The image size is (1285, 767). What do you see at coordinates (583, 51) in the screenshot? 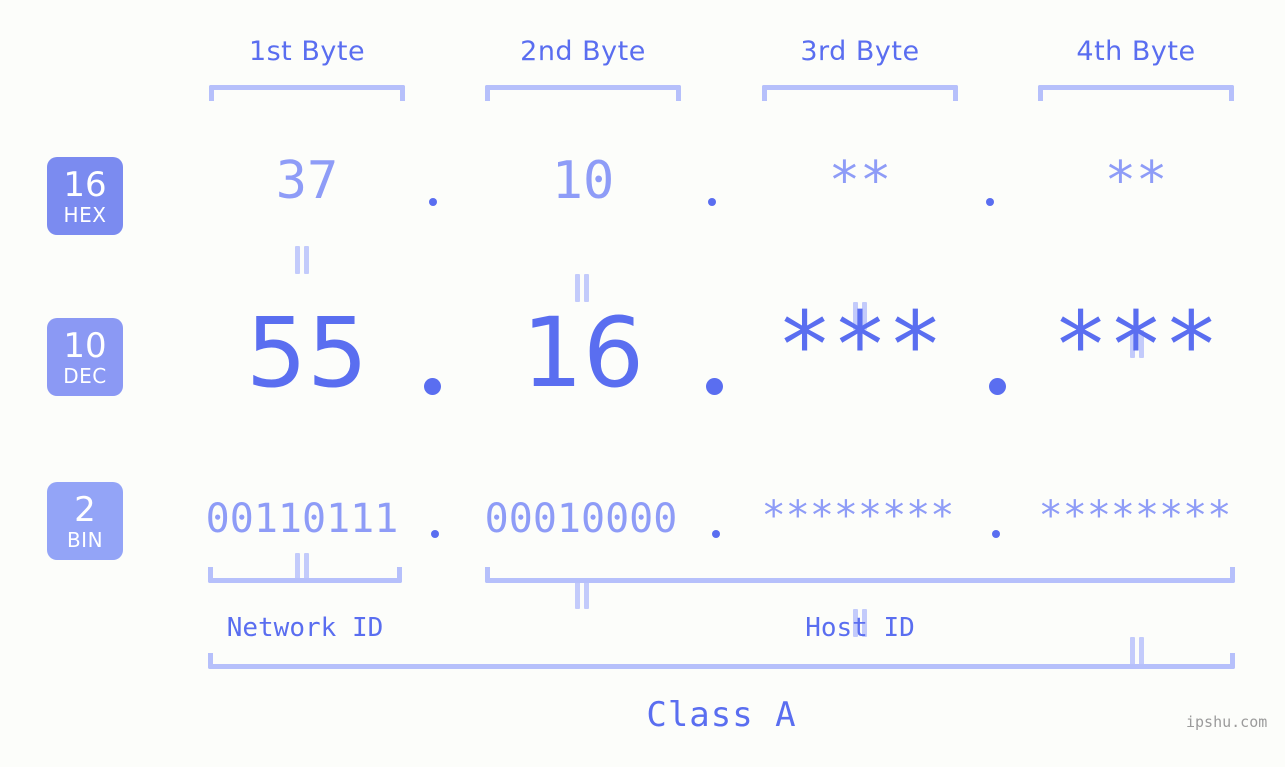
I see `byte-header-label-2: 2nd Byte` at bounding box center [583, 51].